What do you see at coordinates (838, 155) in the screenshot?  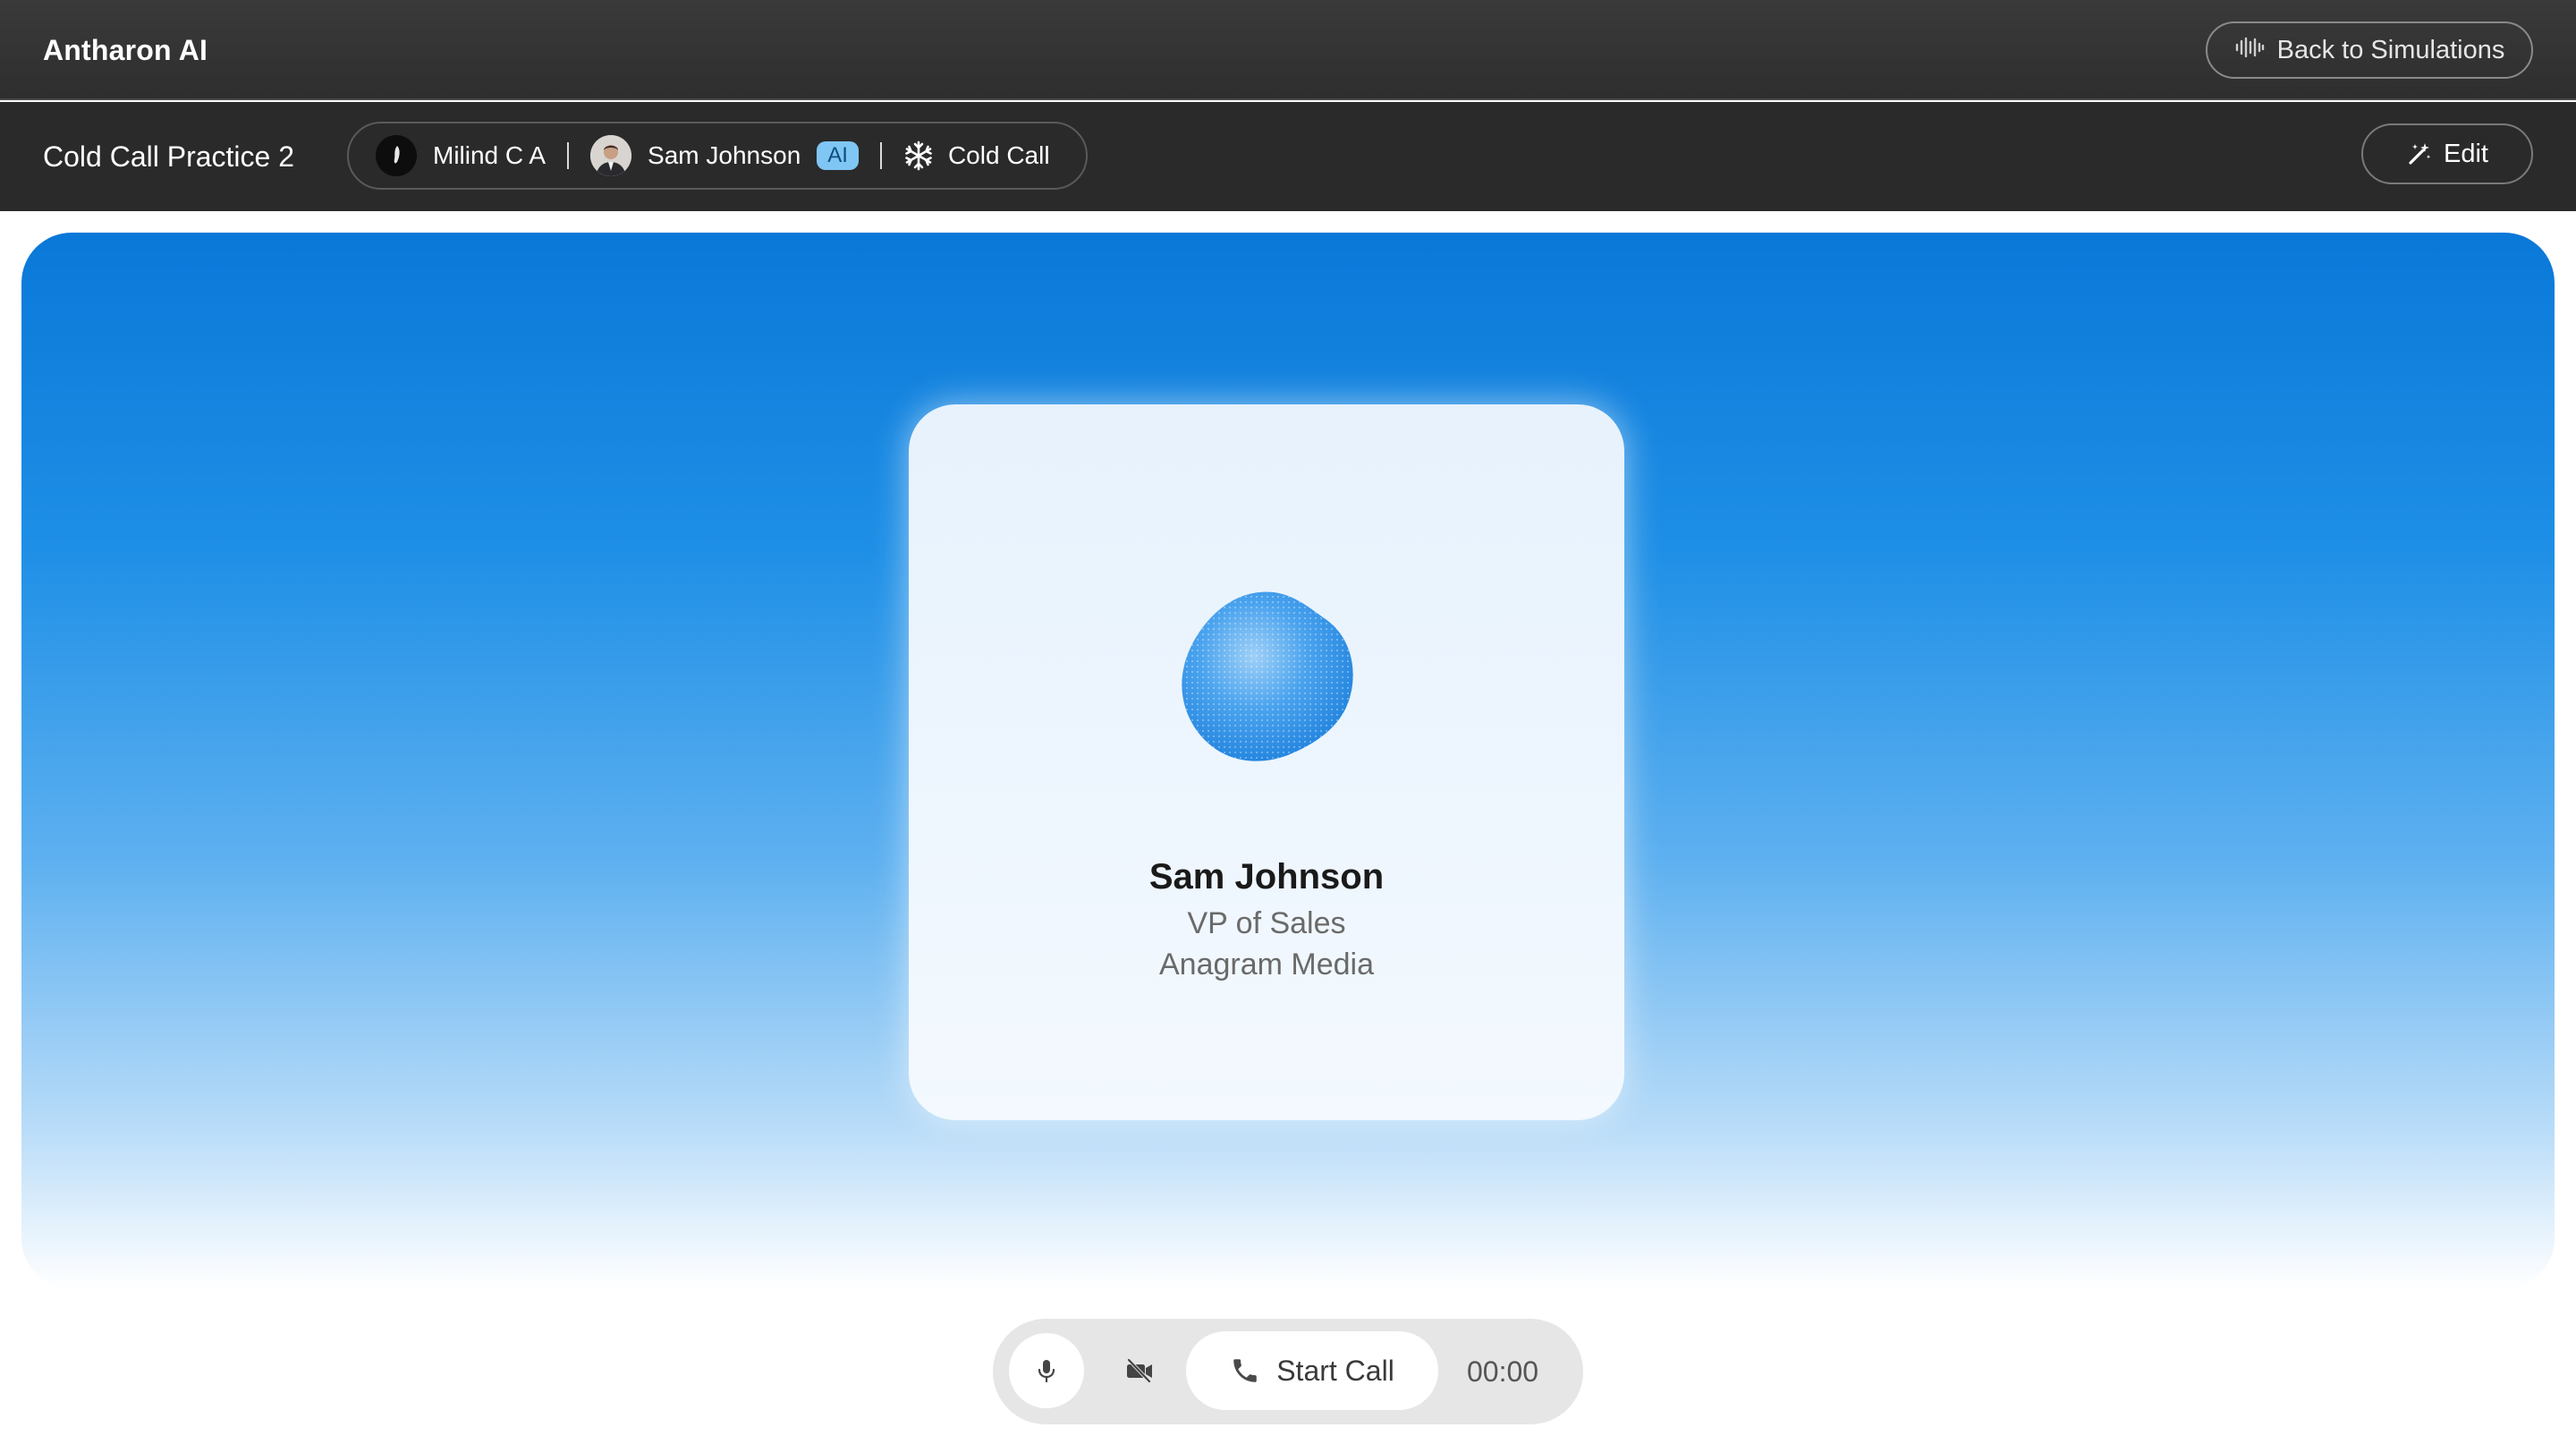 I see `ai-badge: AI` at bounding box center [838, 155].